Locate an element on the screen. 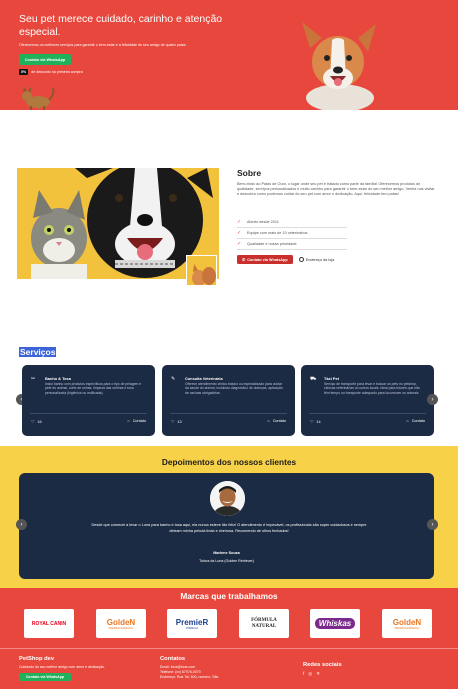  testimonial-pet: Tutora da Luna (Golden Retriever) is located at coordinates (226, 561).